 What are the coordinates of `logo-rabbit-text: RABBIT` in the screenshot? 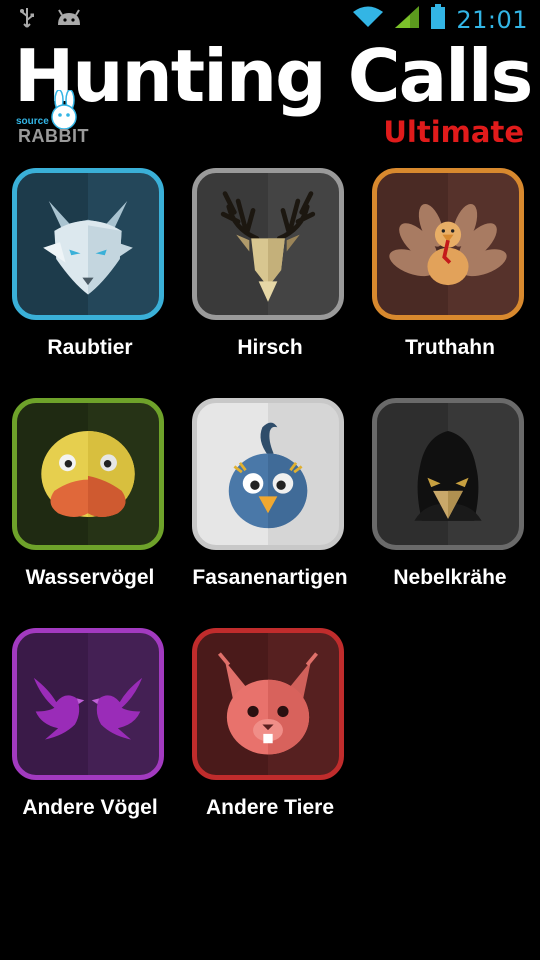 It's located at (53, 136).